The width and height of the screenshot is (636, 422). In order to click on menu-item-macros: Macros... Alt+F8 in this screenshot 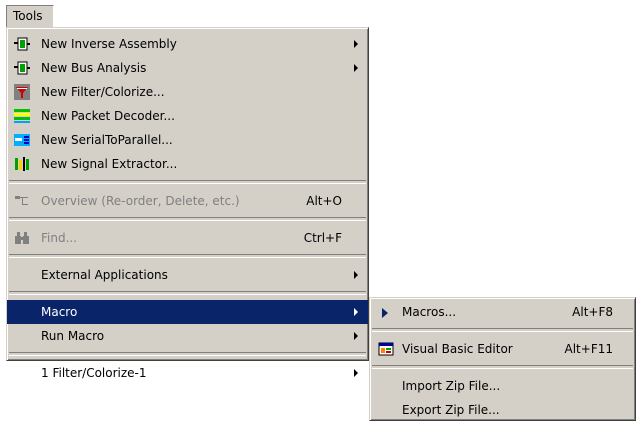, I will do `click(502, 312)`.